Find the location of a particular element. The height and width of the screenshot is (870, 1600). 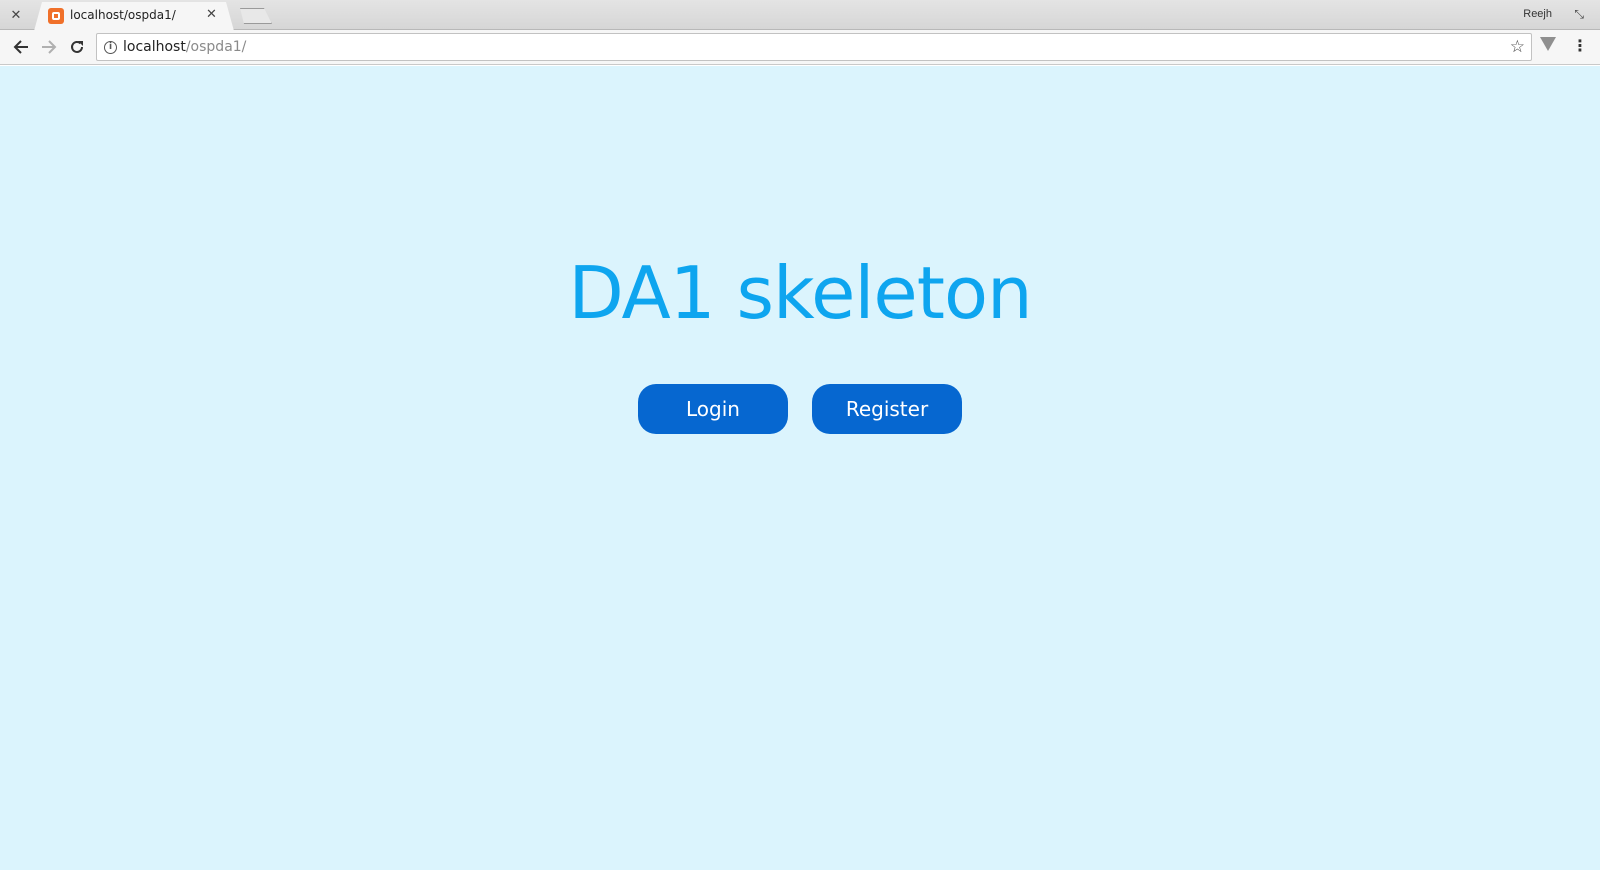

url-path: /ospda1/ is located at coordinates (216, 47).